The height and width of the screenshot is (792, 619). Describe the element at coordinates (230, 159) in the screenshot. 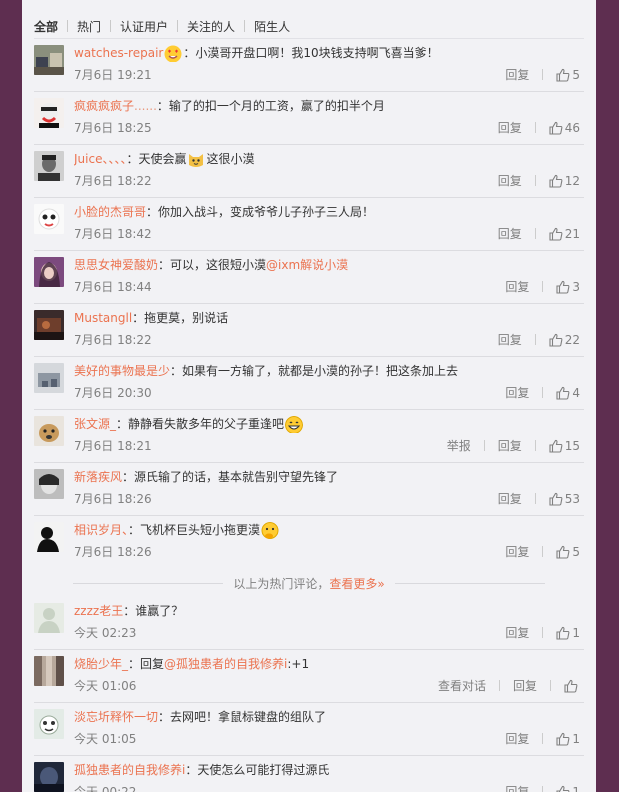

I see `comment-text-tail: 这很小漠` at that location.